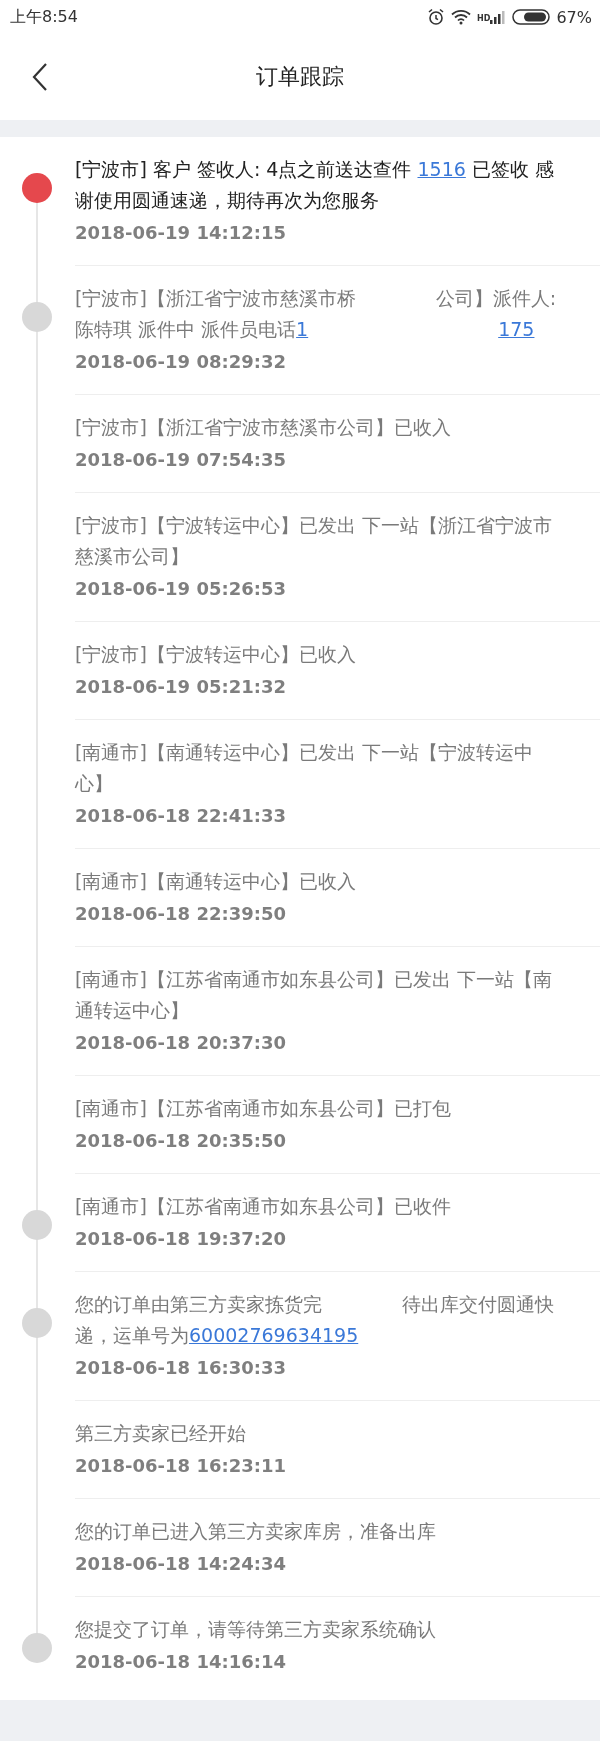 The height and width of the screenshot is (1741, 600). Describe the element at coordinates (181, 362) in the screenshot. I see `event-time: 2018-06-19 08:29:32` at that location.